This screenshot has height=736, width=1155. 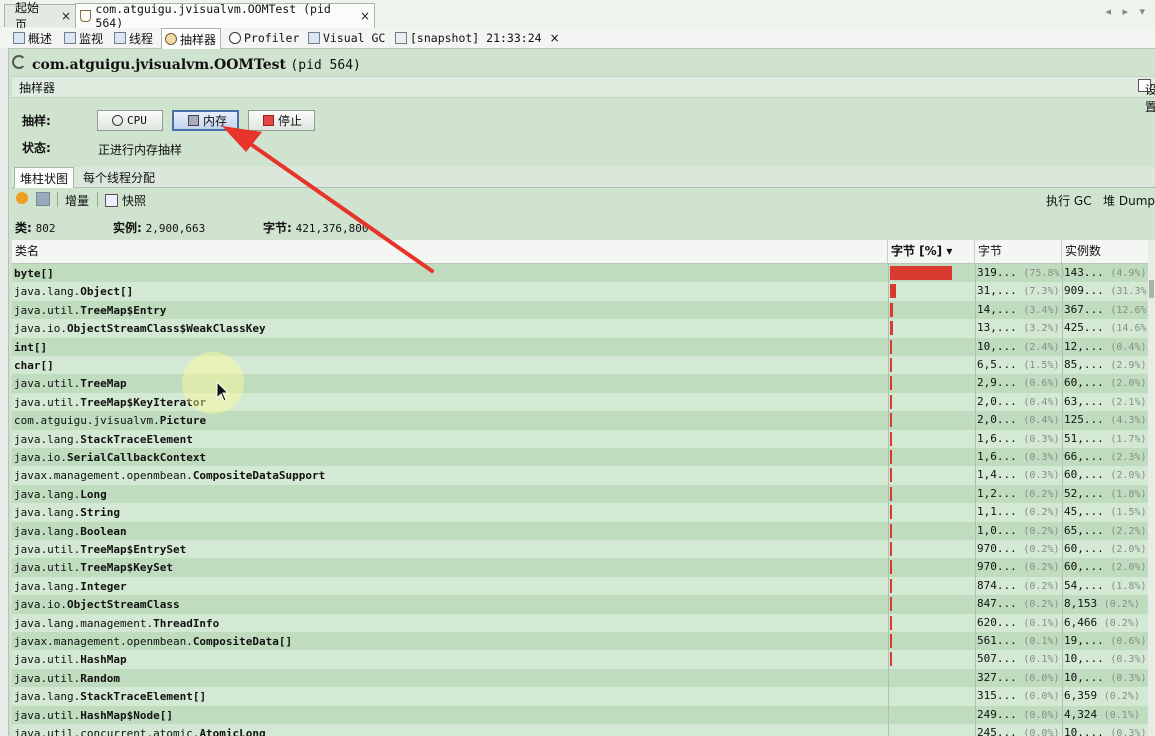 I want to click on perform-gc-button: 执行 GC, so click(x=1069, y=201).